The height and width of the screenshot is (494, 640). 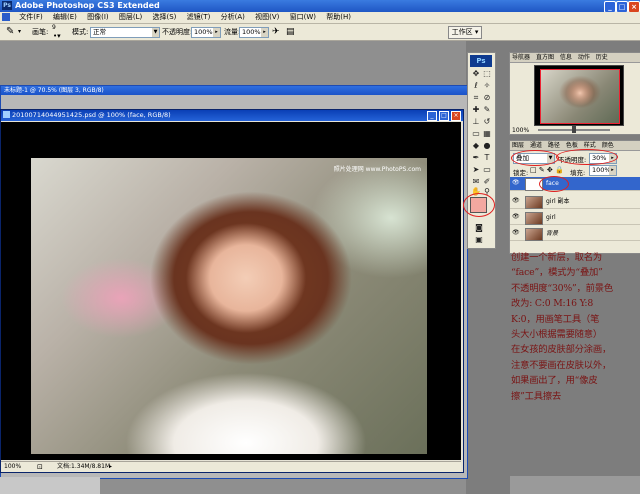 What do you see at coordinates (578, 173) in the screenshot?
I see `fill-label: 填充:` at bounding box center [578, 173].